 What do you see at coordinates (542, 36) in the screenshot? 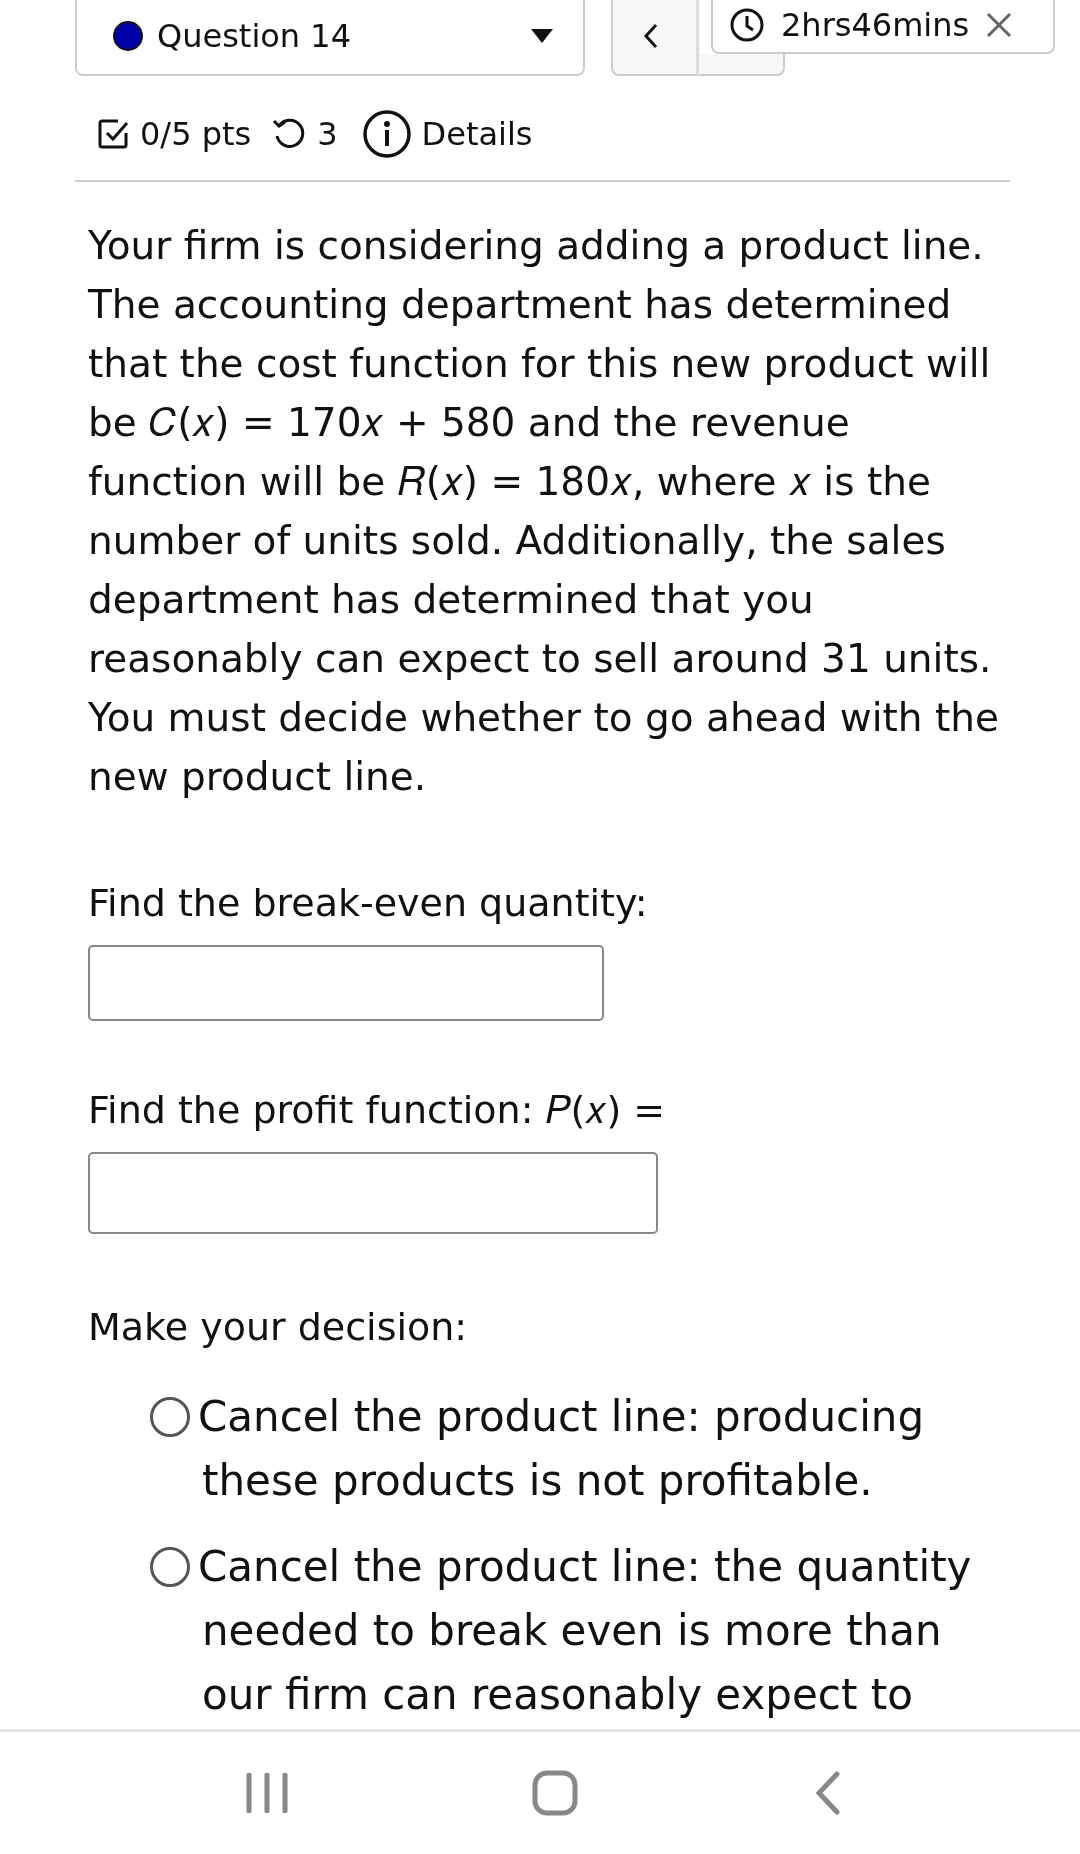
I see `caret-icon` at bounding box center [542, 36].